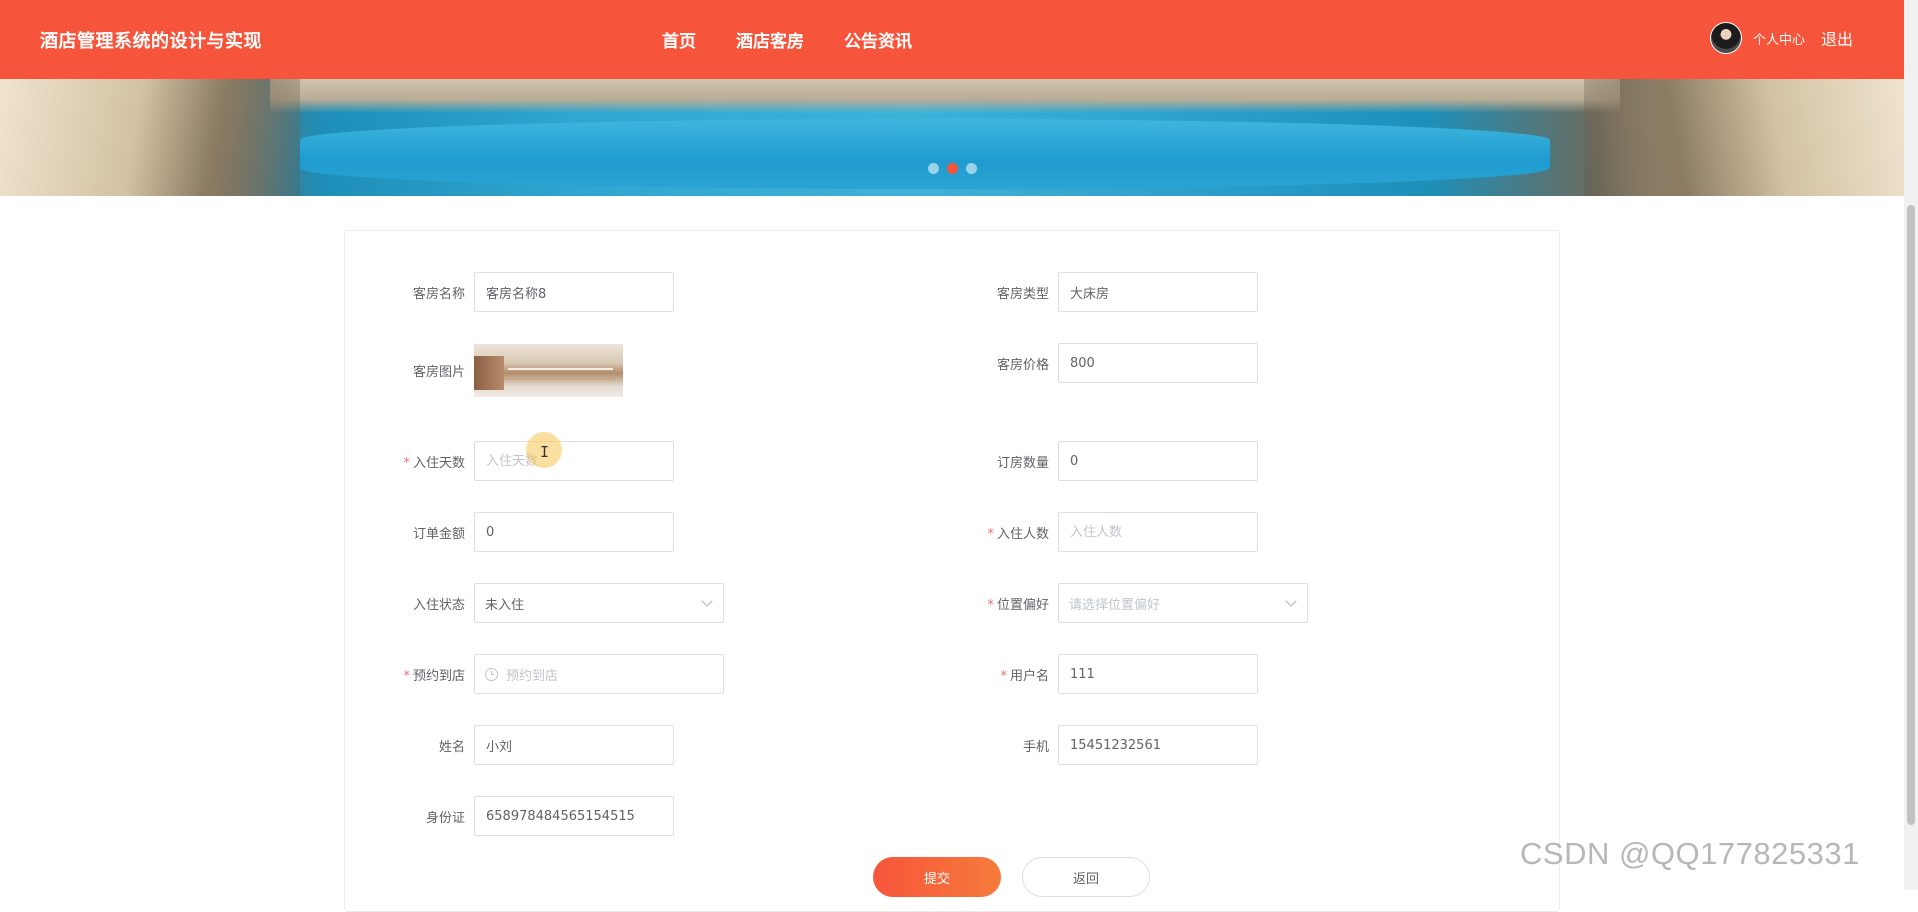  What do you see at coordinates (1690, 853) in the screenshot?
I see `watermark: CSDN @QQ177825331` at bounding box center [1690, 853].